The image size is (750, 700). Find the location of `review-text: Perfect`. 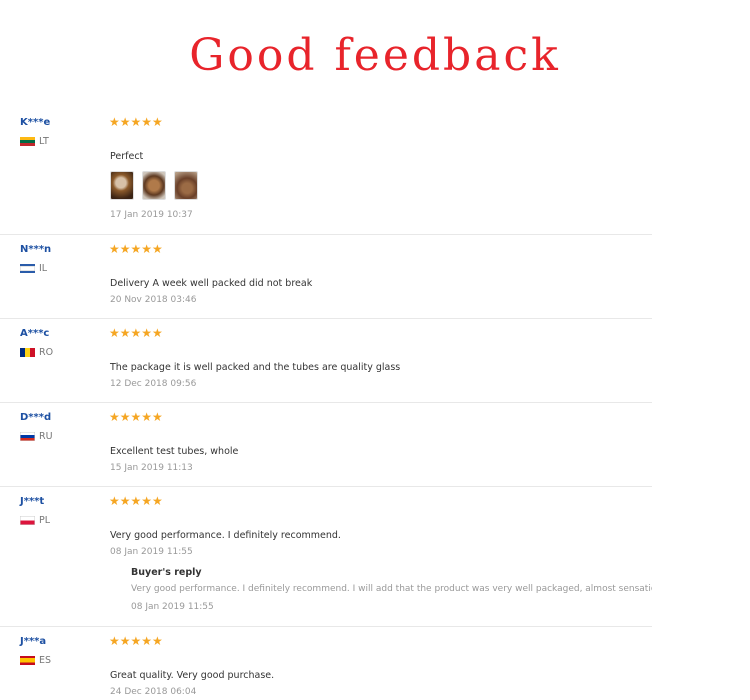

review-text: Perfect is located at coordinates (127, 156).